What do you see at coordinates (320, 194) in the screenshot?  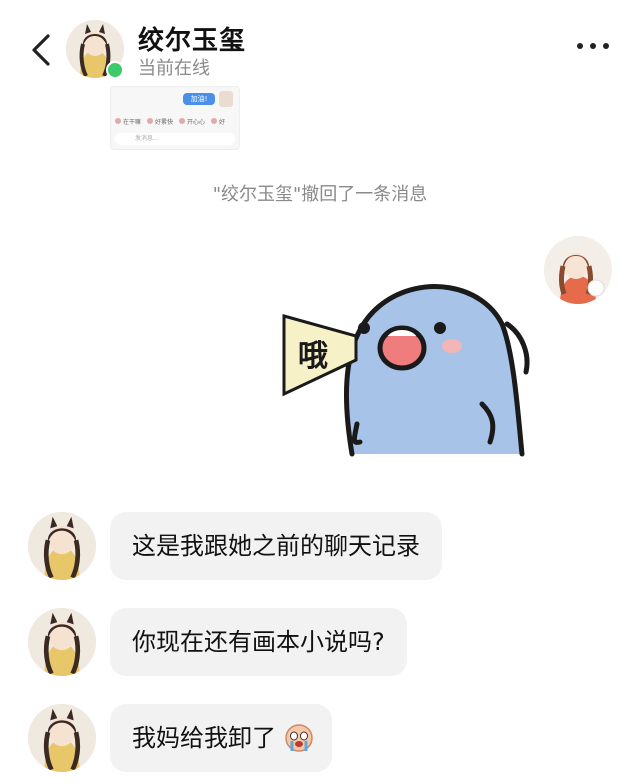 I see `recall-notice: "绞尔玉玺"撤回了一条消息` at bounding box center [320, 194].